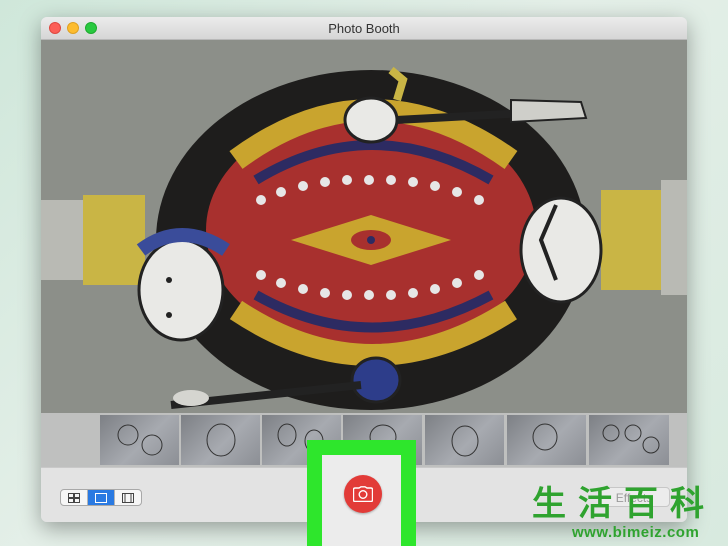  I want to click on single-photo-icon, so click(101, 497).